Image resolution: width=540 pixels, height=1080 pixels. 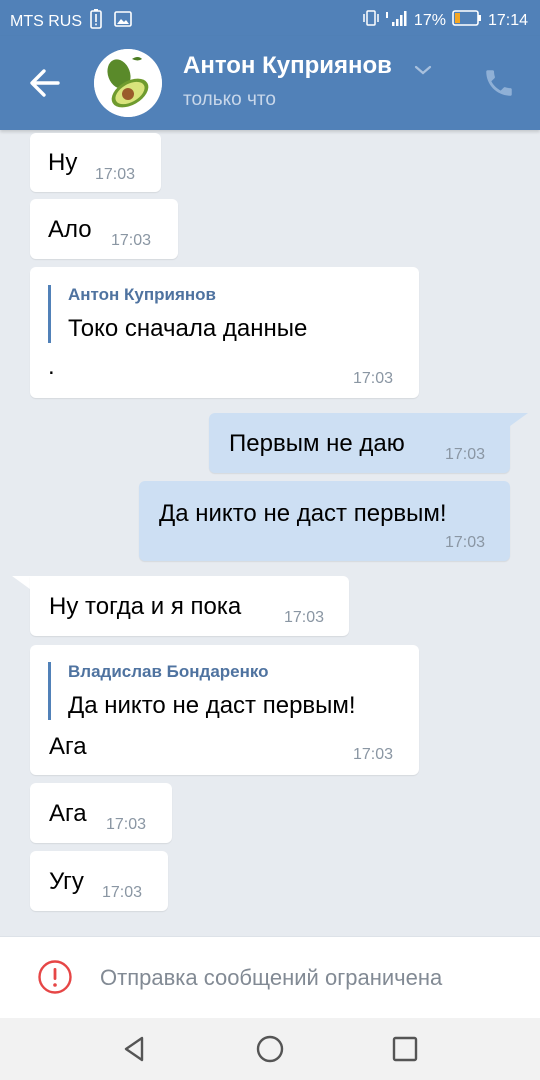 I want to click on system-nav-bar, so click(x=270, y=1049).